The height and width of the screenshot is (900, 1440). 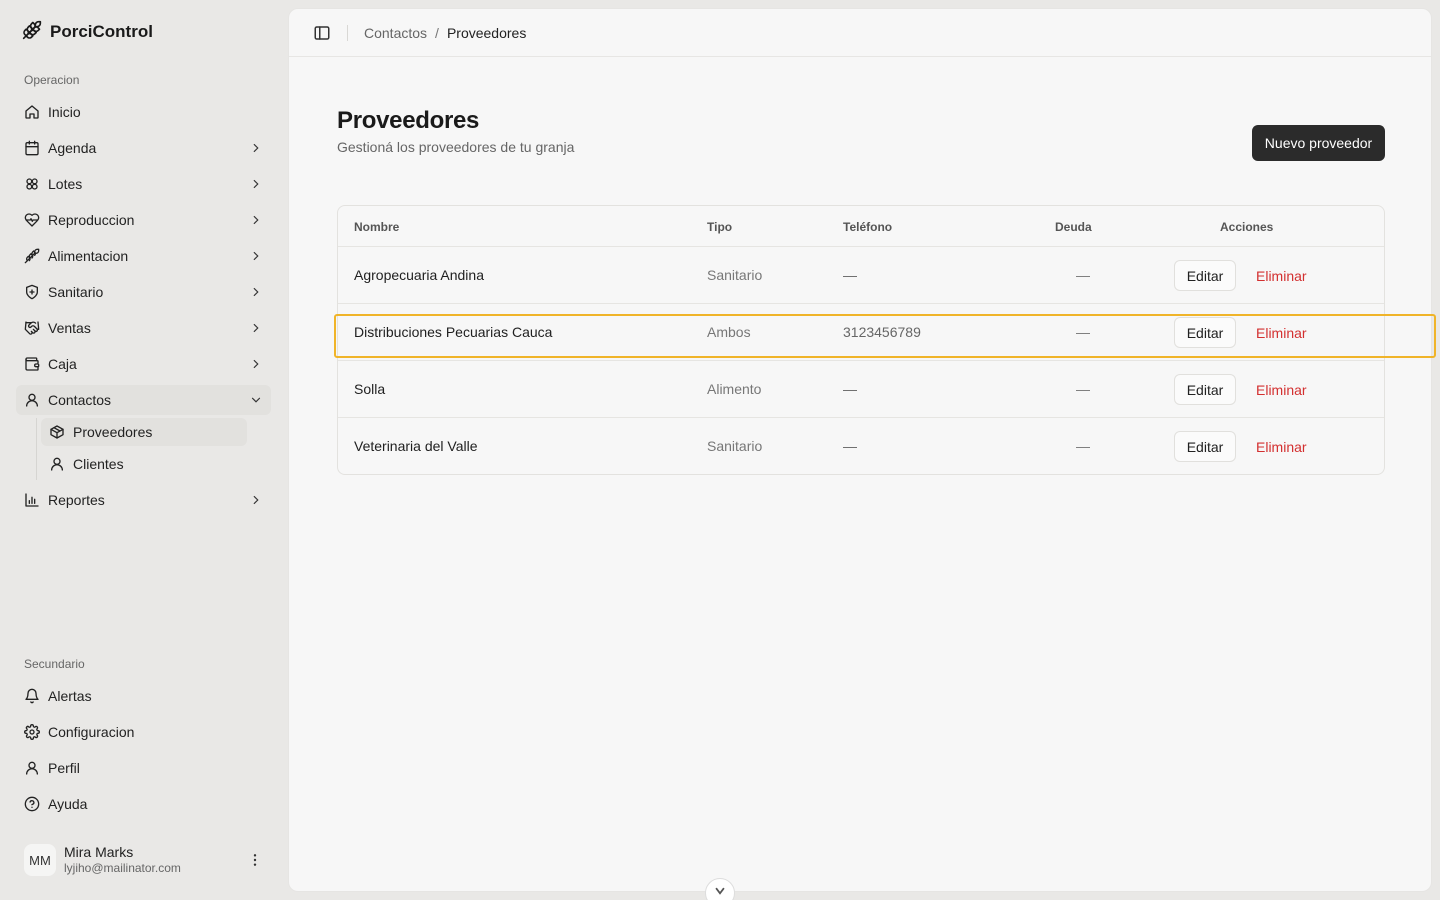 I want to click on lotes-icon, so click(x=32, y=184).